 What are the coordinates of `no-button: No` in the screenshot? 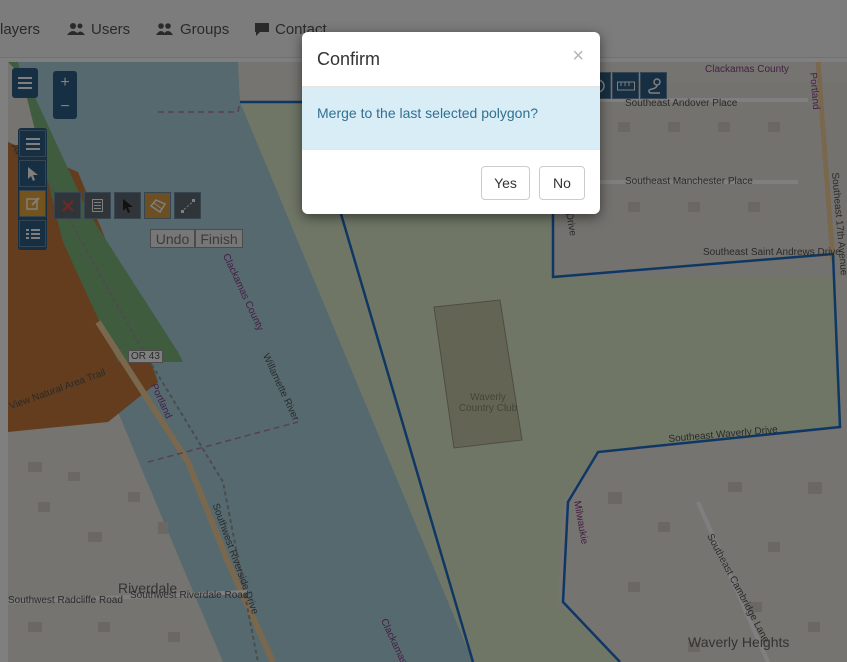 It's located at (562, 183).